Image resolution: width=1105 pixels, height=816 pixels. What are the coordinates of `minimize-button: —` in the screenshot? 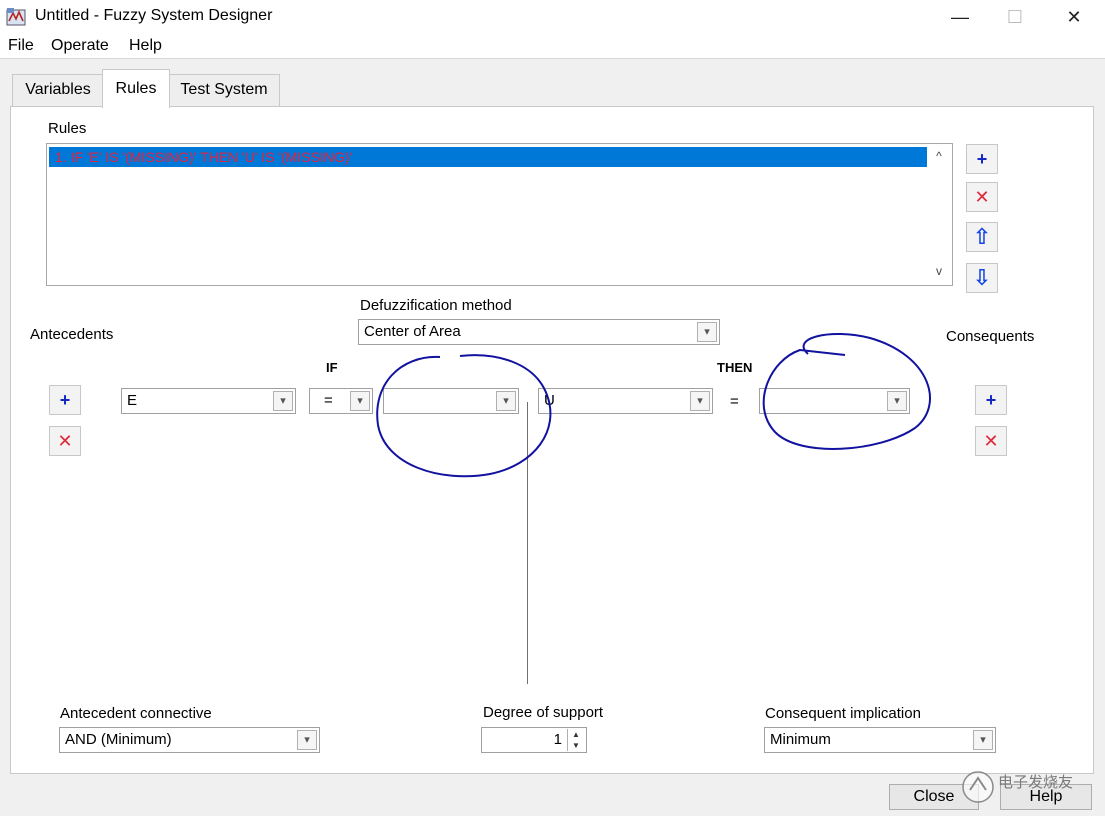 It's located at (960, 17).